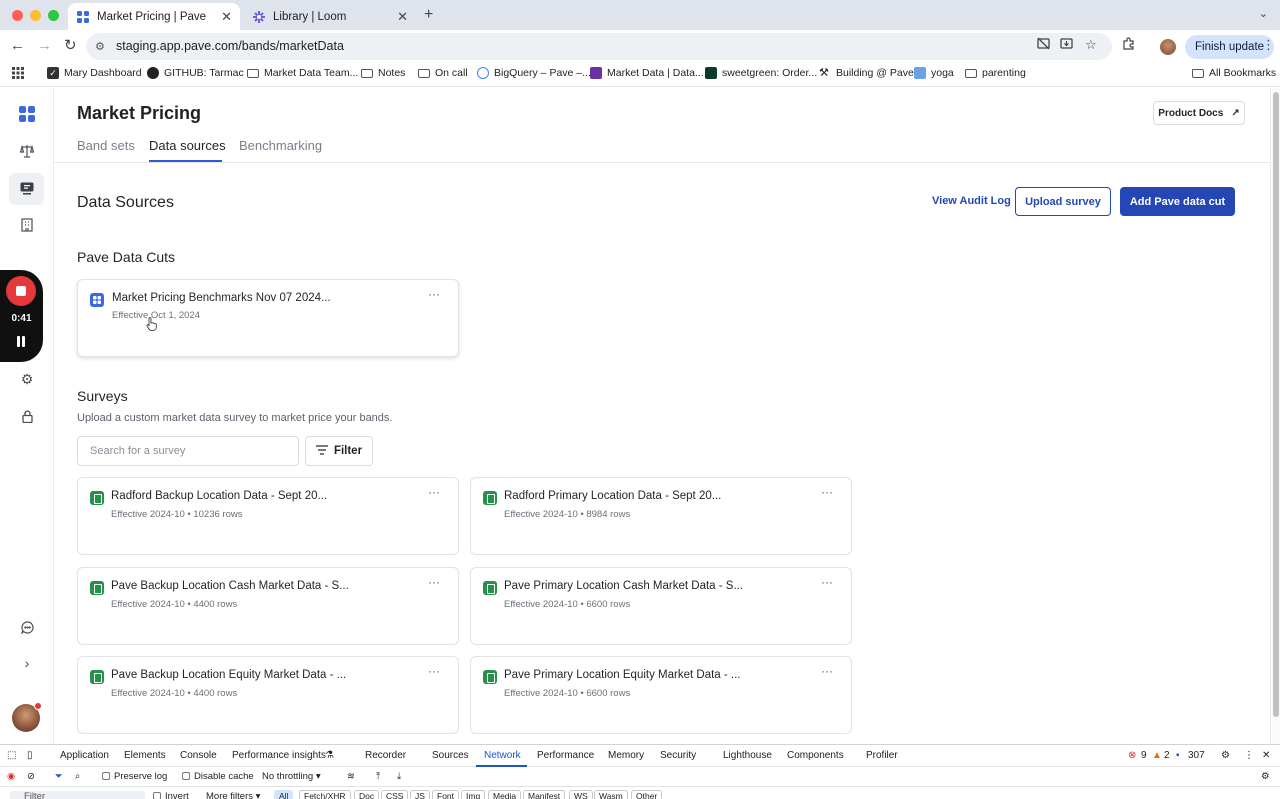  Describe the element at coordinates (27, 151) in the screenshot. I see `scale-icon` at that location.